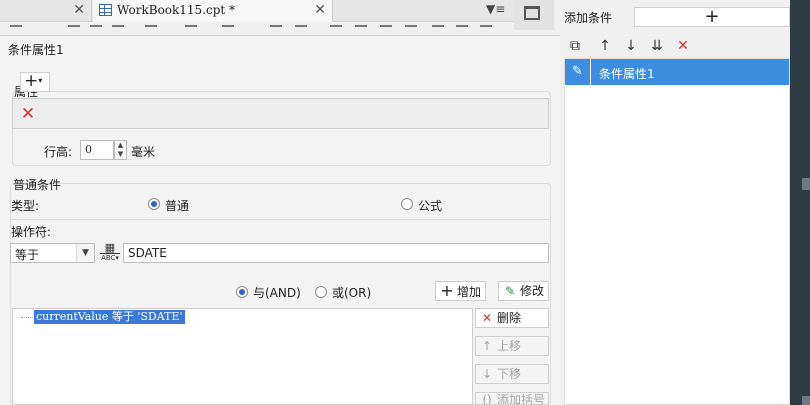 The width and height of the screenshot is (810, 405). What do you see at coordinates (532, 13) in the screenshot?
I see `condition-attribute-icon` at bounding box center [532, 13].